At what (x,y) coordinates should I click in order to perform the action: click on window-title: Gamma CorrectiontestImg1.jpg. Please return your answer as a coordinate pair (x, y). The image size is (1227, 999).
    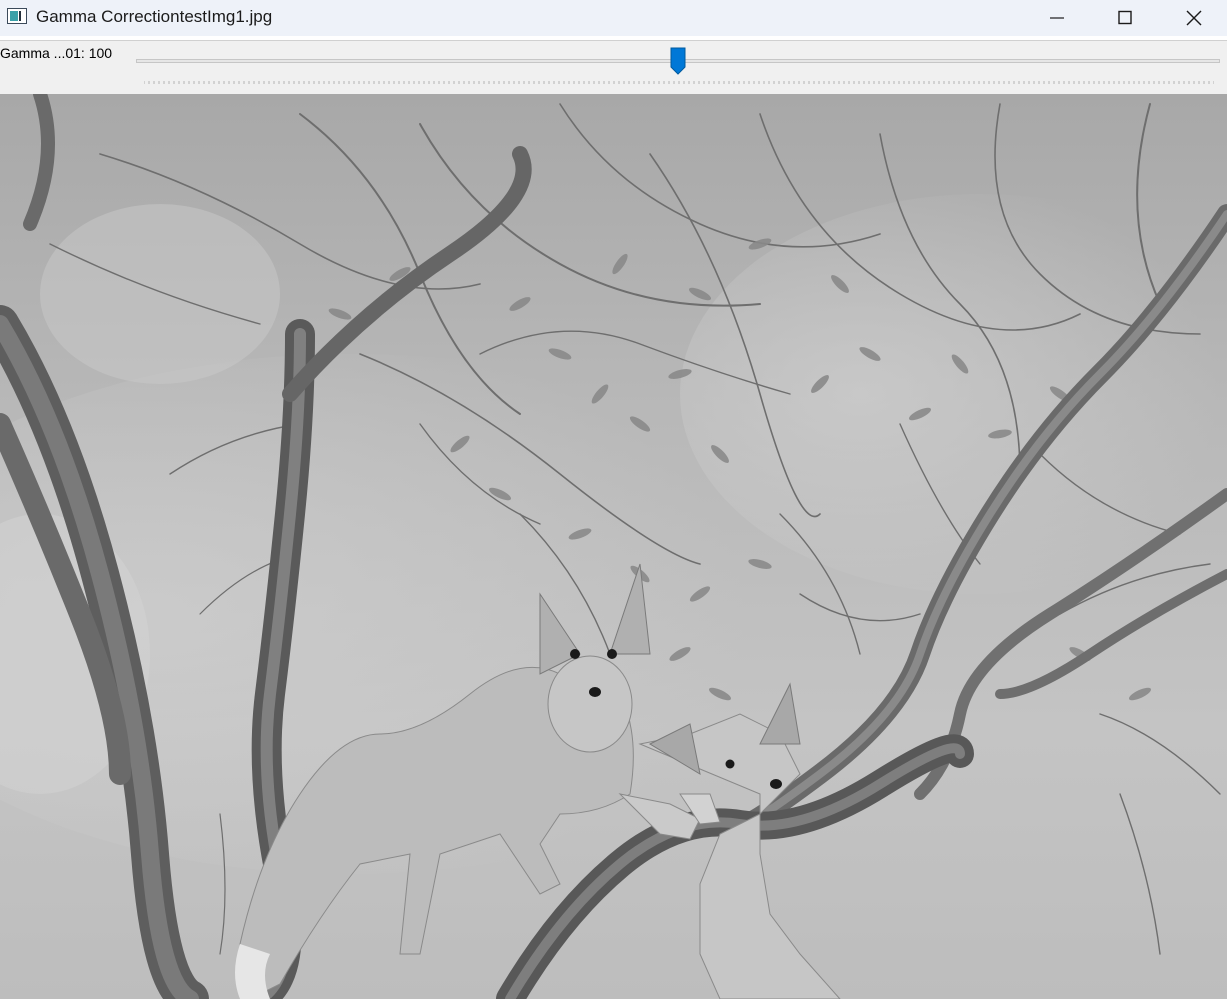
    Looking at the image, I should click on (154, 16).